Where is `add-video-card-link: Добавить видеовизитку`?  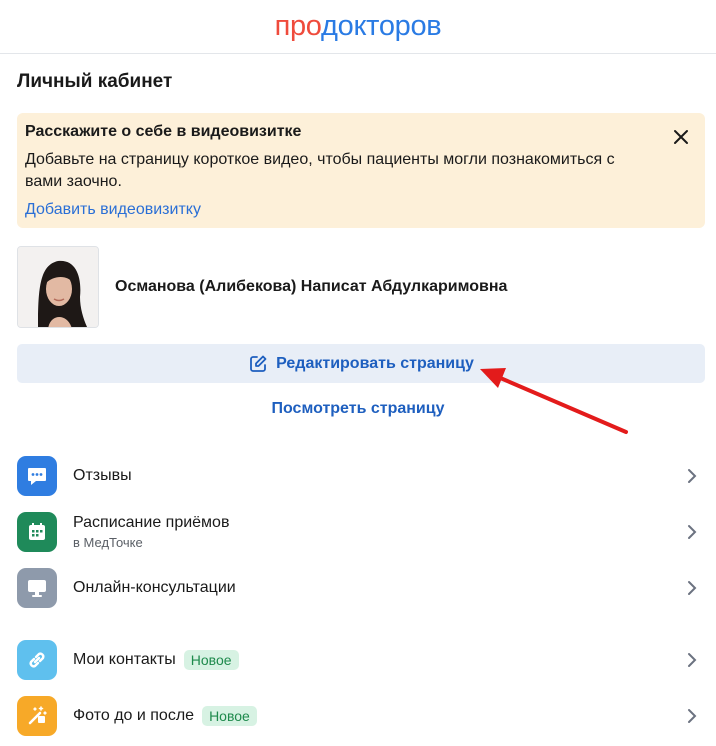 add-video-card-link: Добавить видеовизитку is located at coordinates (113, 210).